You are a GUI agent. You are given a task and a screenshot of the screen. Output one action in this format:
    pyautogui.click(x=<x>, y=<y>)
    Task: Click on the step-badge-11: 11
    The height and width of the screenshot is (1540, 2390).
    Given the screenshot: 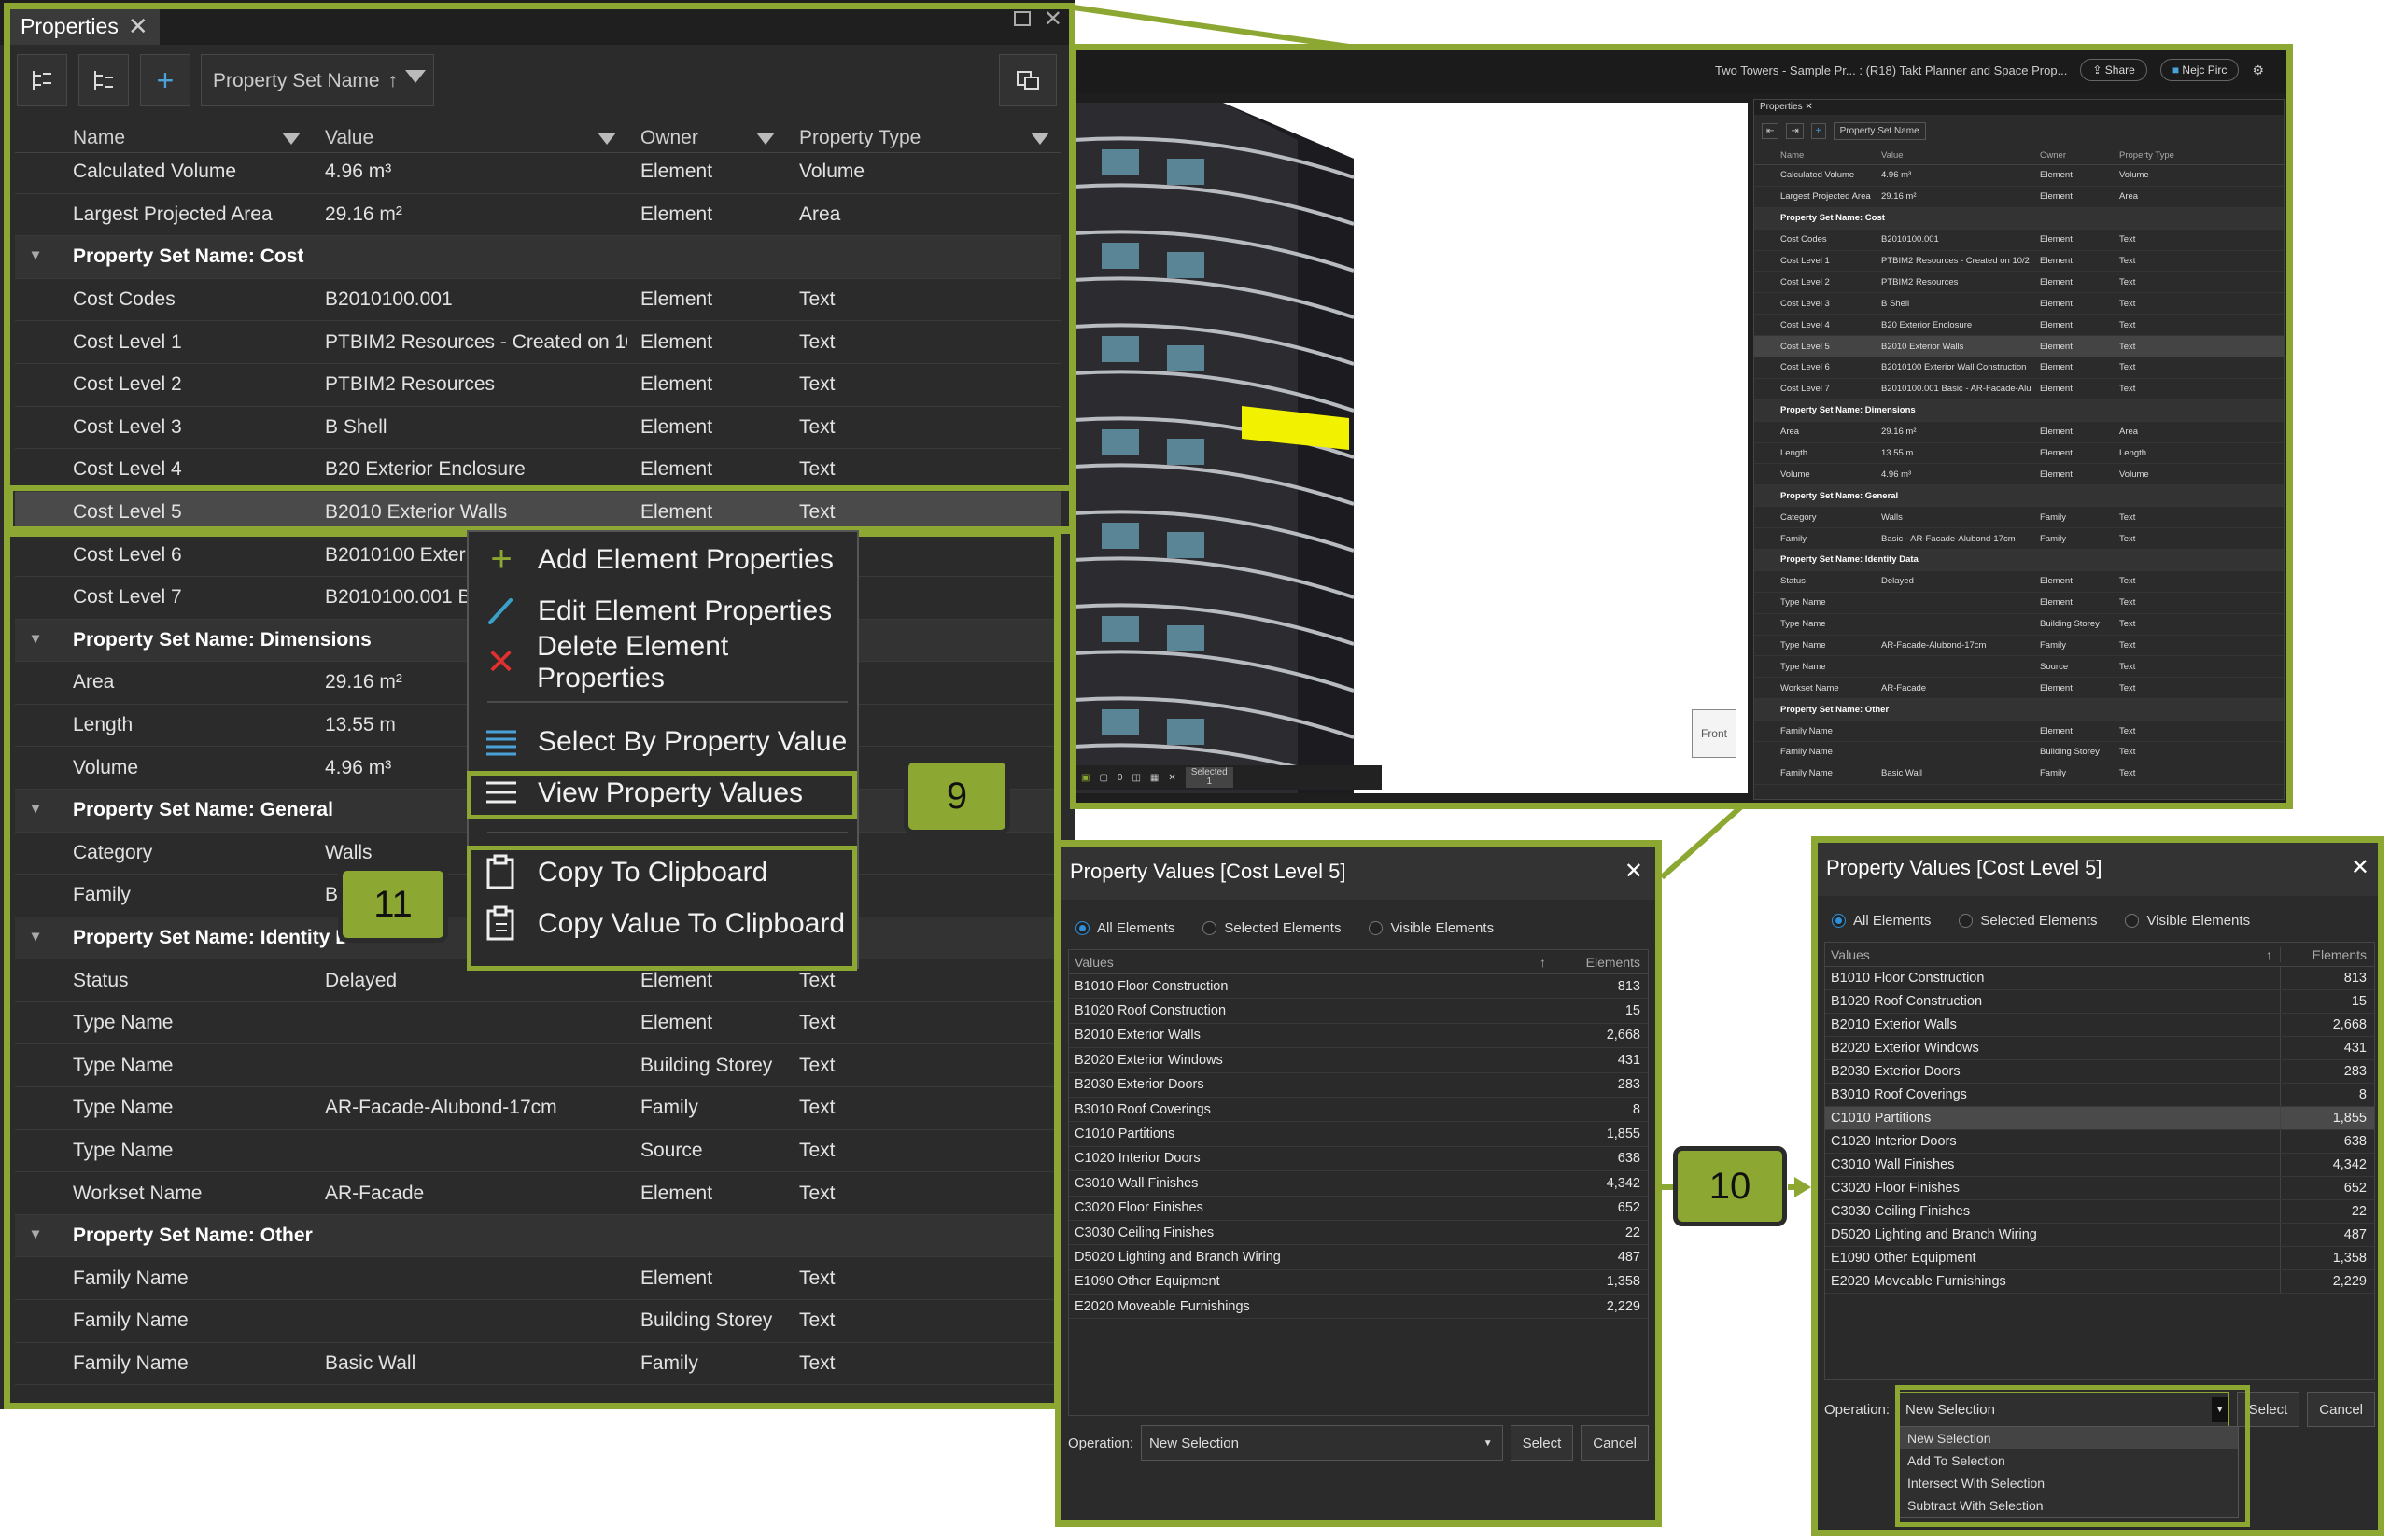 What is the action you would take?
    pyautogui.click(x=393, y=904)
    